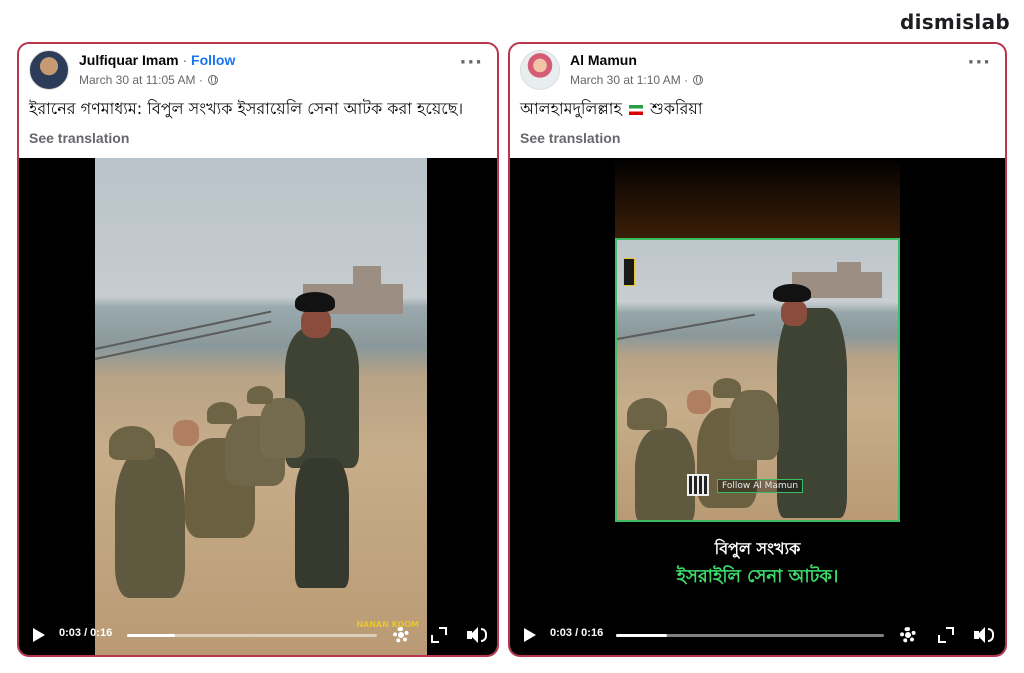 This screenshot has width=1024, height=673. What do you see at coordinates (757, 548) in the screenshot?
I see `video-caption-line1: বিপুল সংখ্যক` at bounding box center [757, 548].